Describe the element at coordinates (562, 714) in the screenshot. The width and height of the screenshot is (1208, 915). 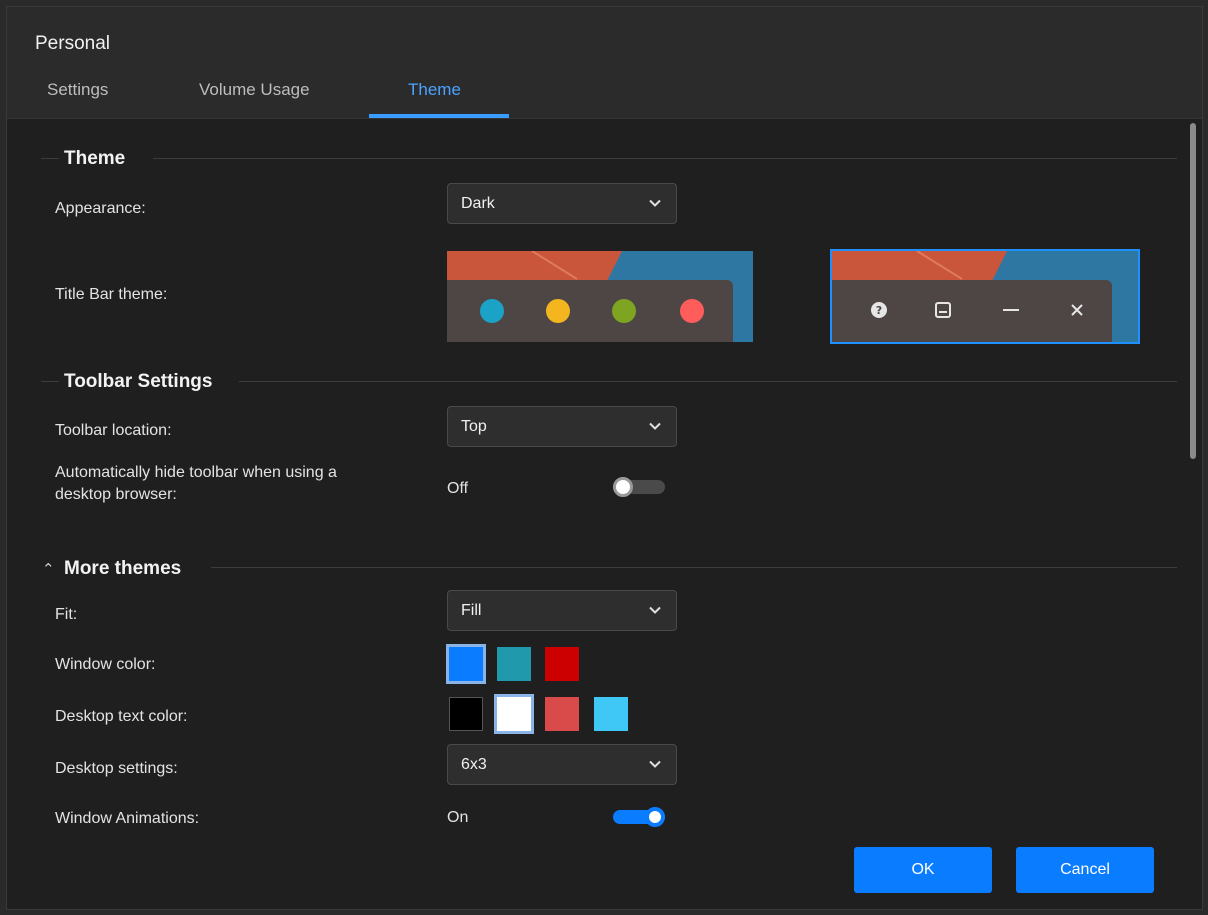
I see `text-color-swatch-coral` at that location.